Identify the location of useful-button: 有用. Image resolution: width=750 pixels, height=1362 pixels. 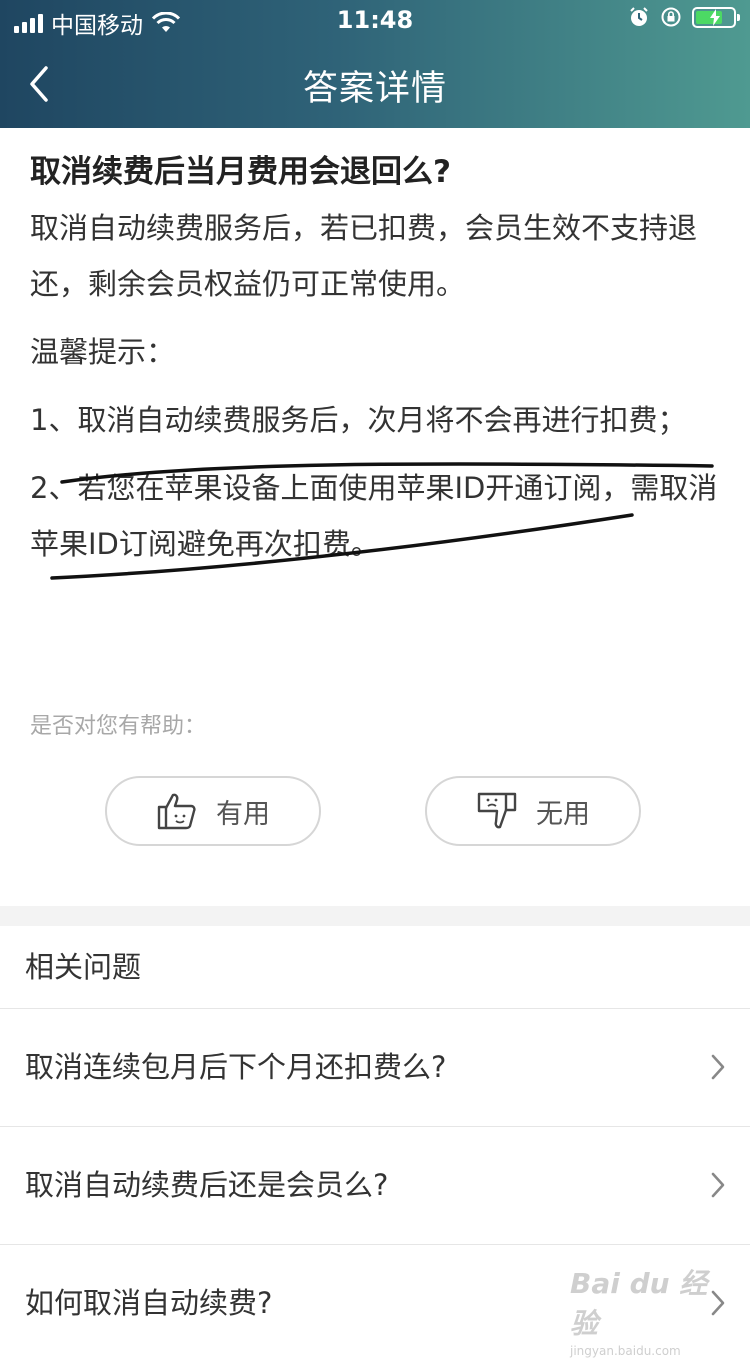
(213, 811).